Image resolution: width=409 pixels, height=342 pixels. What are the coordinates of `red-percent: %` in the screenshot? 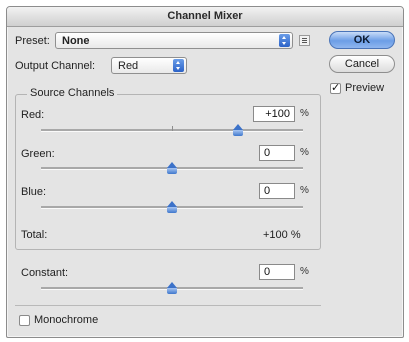 It's located at (304, 113).